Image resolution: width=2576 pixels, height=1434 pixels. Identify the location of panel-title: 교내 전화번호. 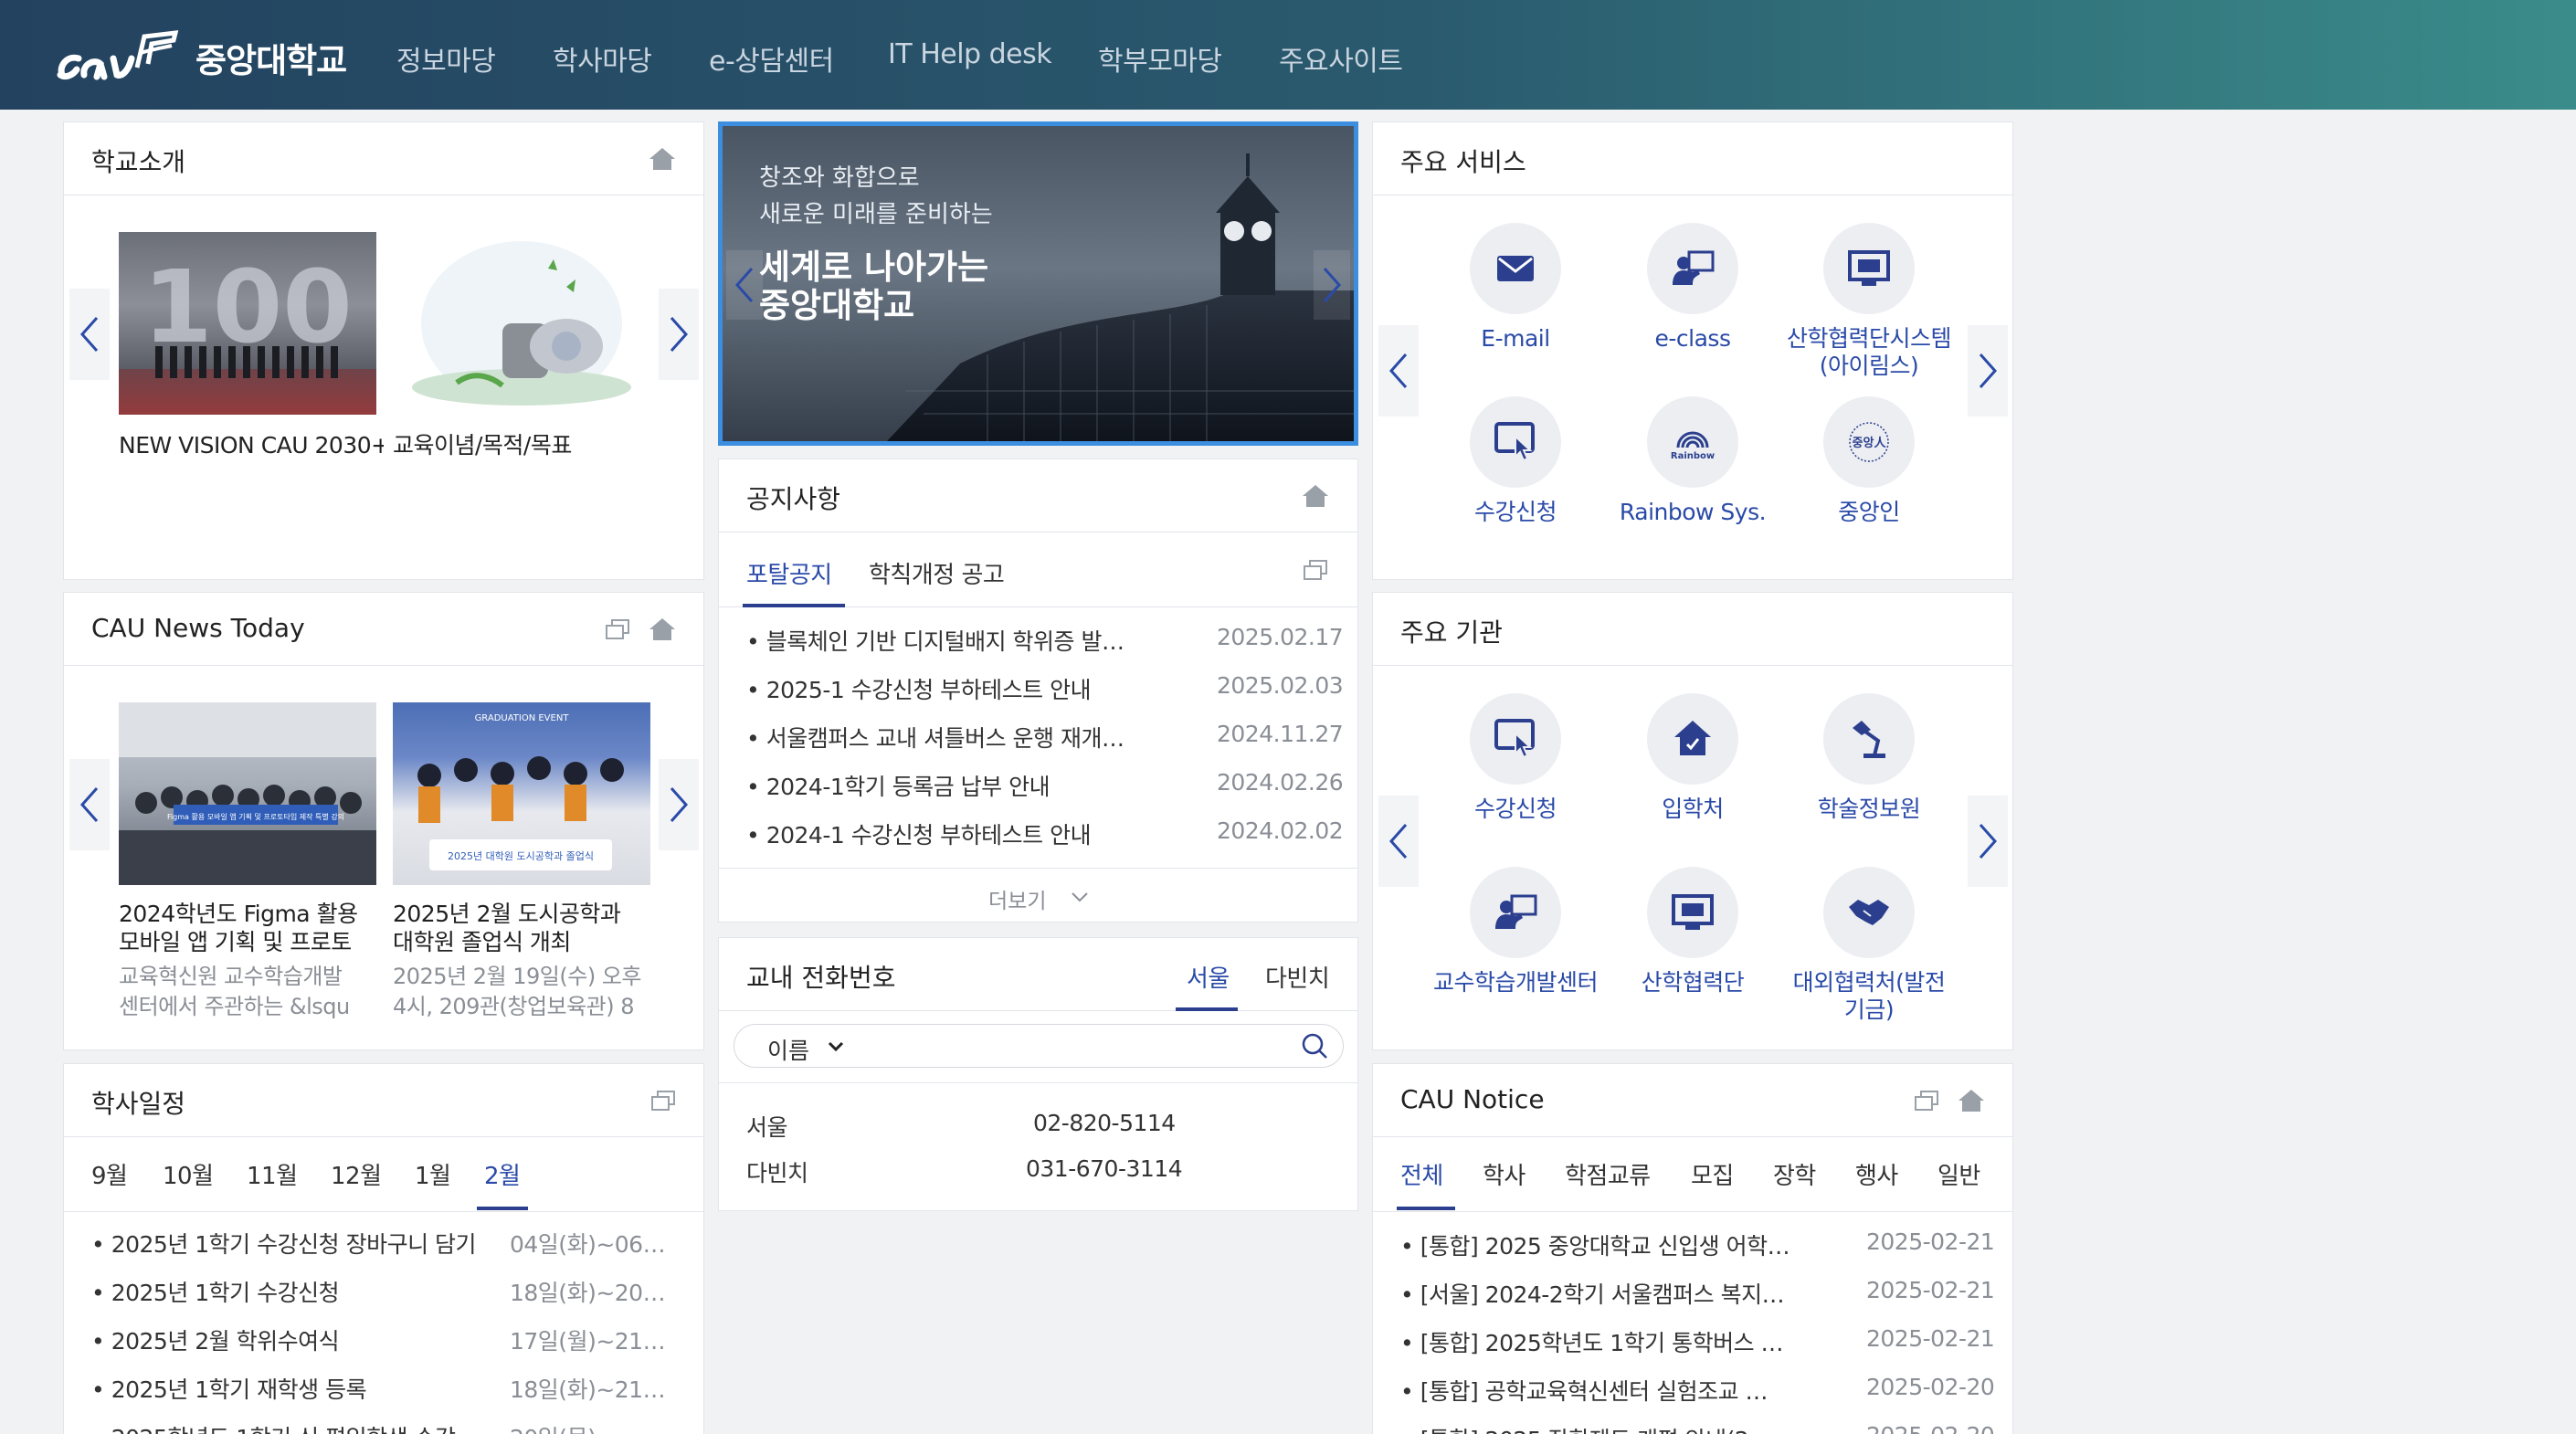
(821, 978).